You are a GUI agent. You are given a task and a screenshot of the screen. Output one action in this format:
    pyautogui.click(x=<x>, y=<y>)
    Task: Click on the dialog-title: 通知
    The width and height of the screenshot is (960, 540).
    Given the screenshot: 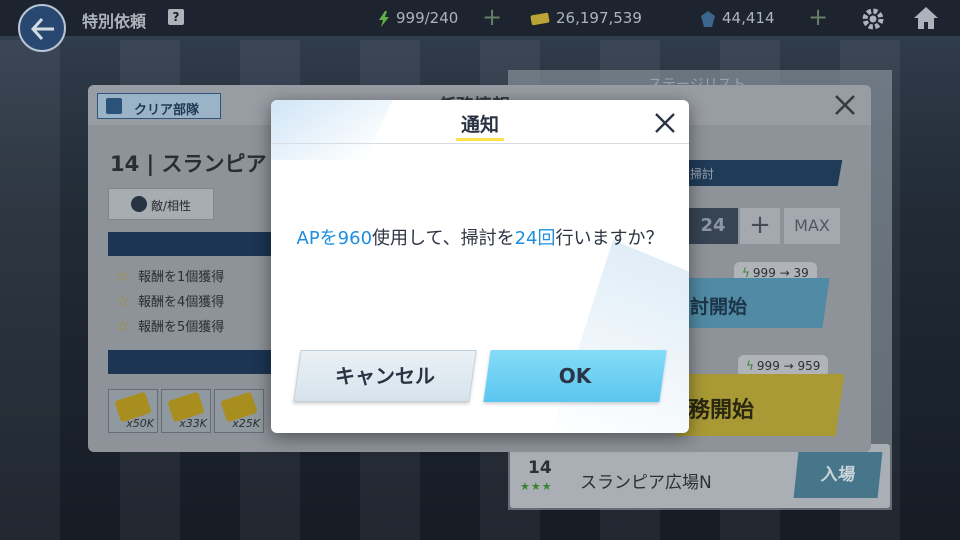 What is the action you would take?
    pyautogui.click(x=479, y=125)
    